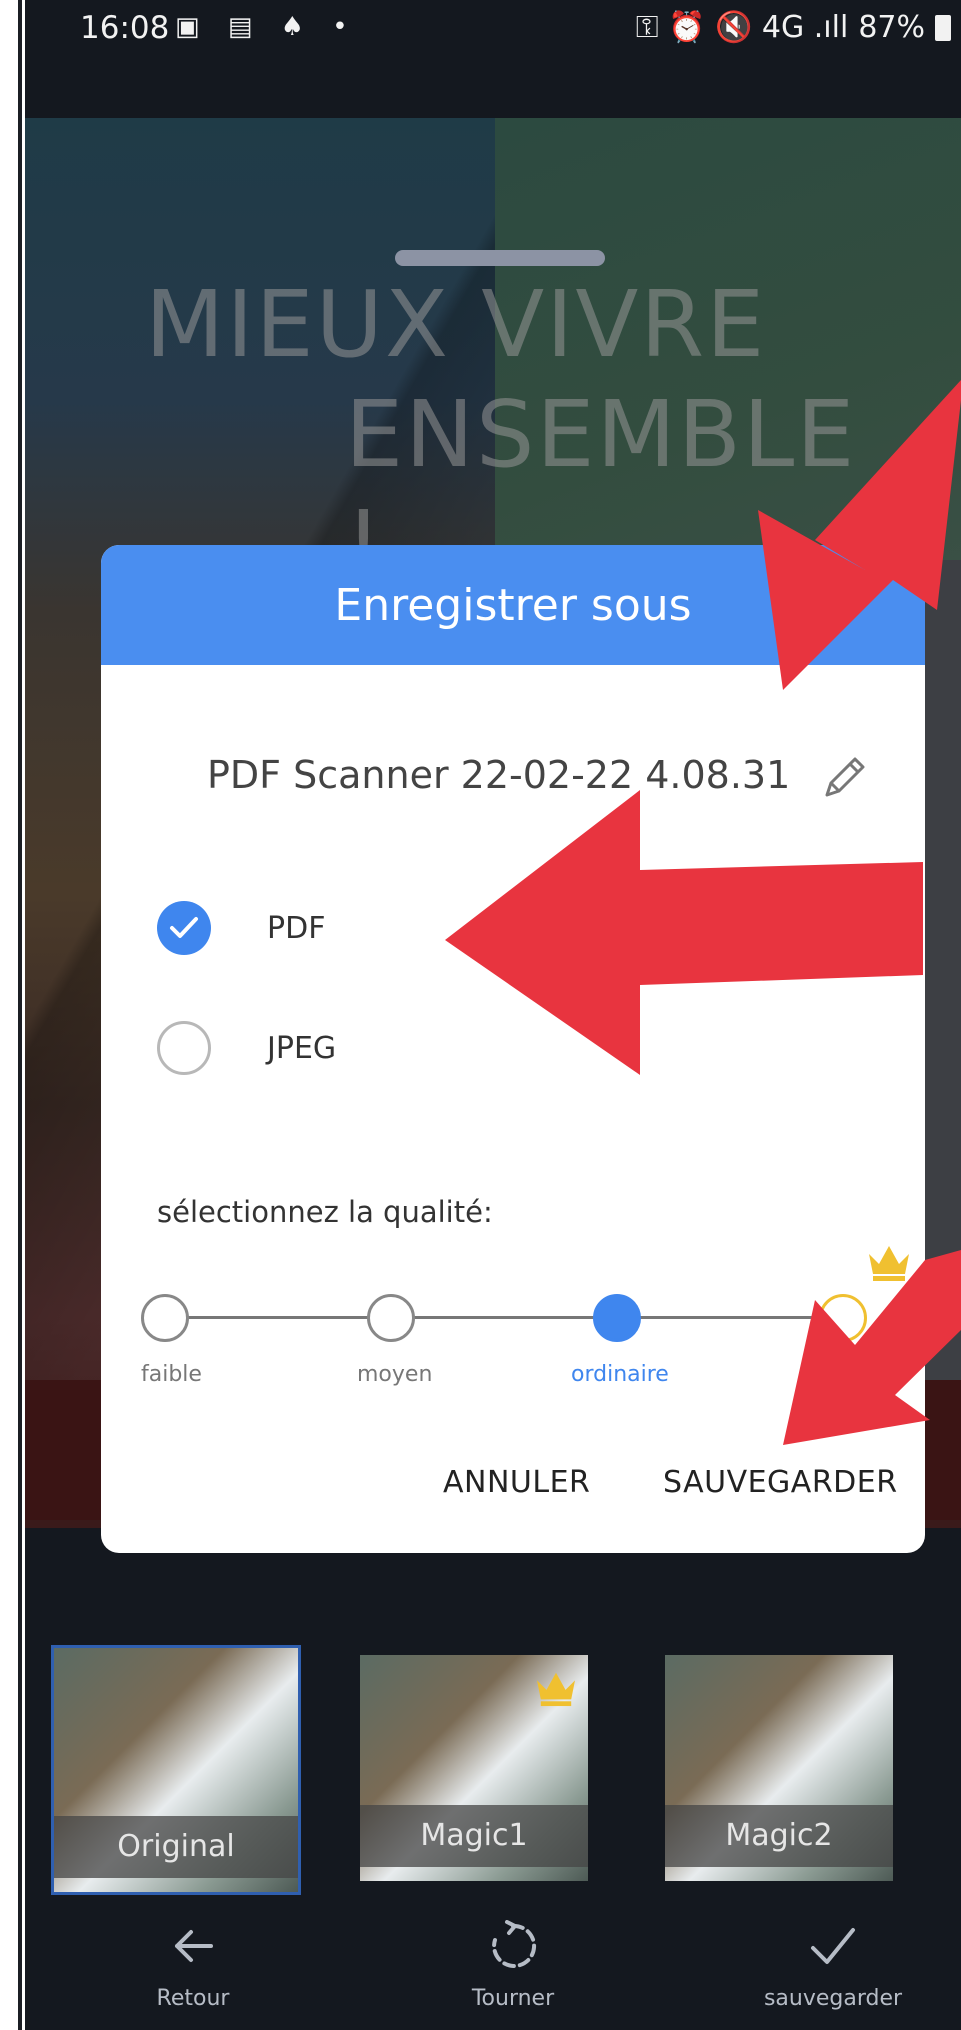 This screenshot has width=961, height=2030. I want to click on filename-text: PDF Scanner 22-02-22 4.08.31, so click(499, 775).